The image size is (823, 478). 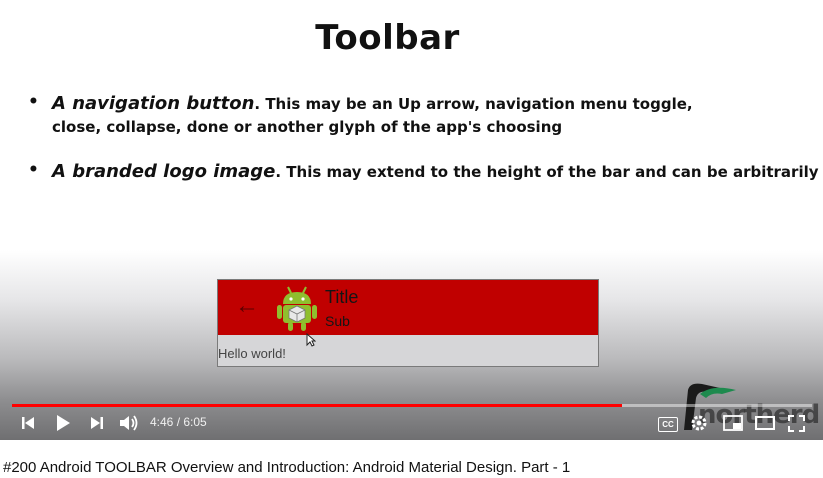 I want to click on slide-title: Toolbar, so click(x=387, y=38).